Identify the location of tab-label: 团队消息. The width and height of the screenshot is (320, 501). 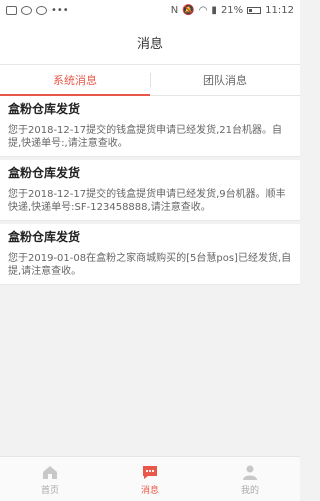
(225, 80).